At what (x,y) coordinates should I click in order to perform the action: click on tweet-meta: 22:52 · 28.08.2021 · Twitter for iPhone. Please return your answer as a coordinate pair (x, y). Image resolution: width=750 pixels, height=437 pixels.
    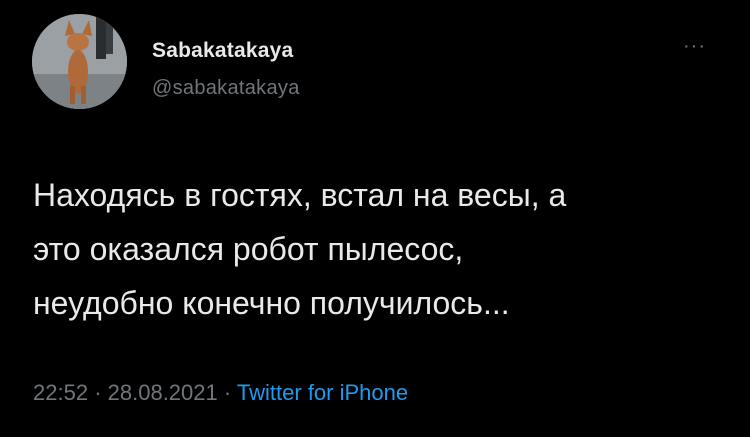
    Looking at the image, I should click on (220, 393).